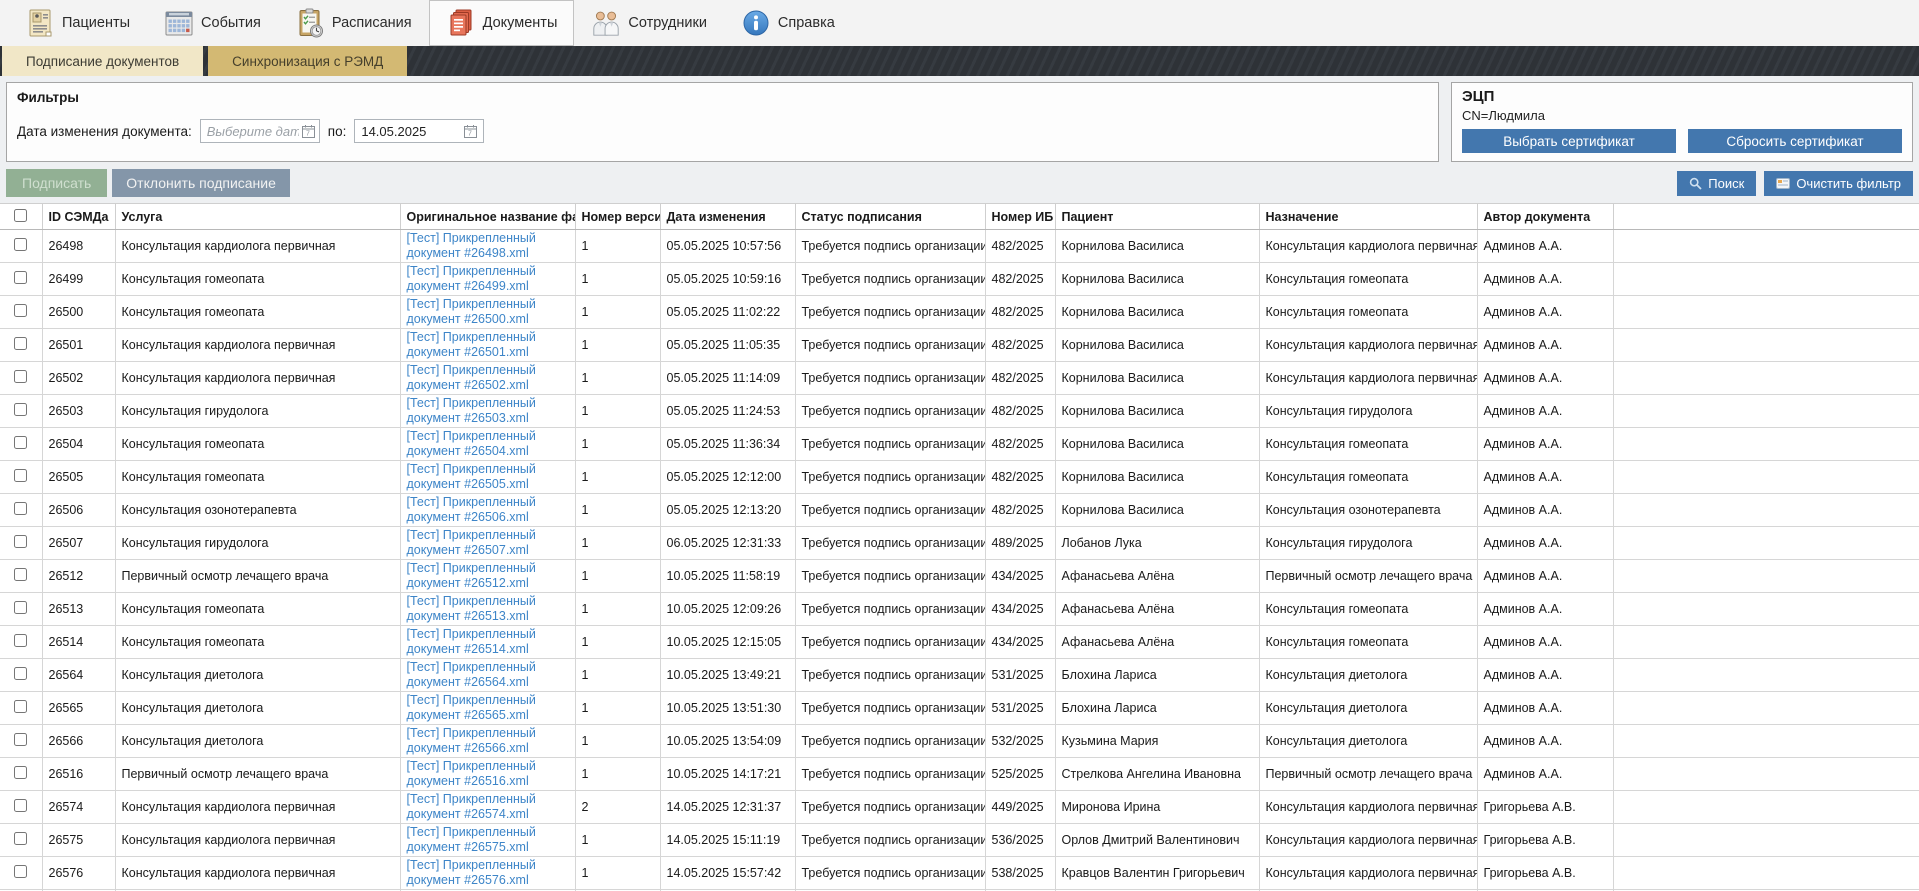  Describe the element at coordinates (1020, 510) in the screenshot. I see `ib-cell: 482/2025` at that location.